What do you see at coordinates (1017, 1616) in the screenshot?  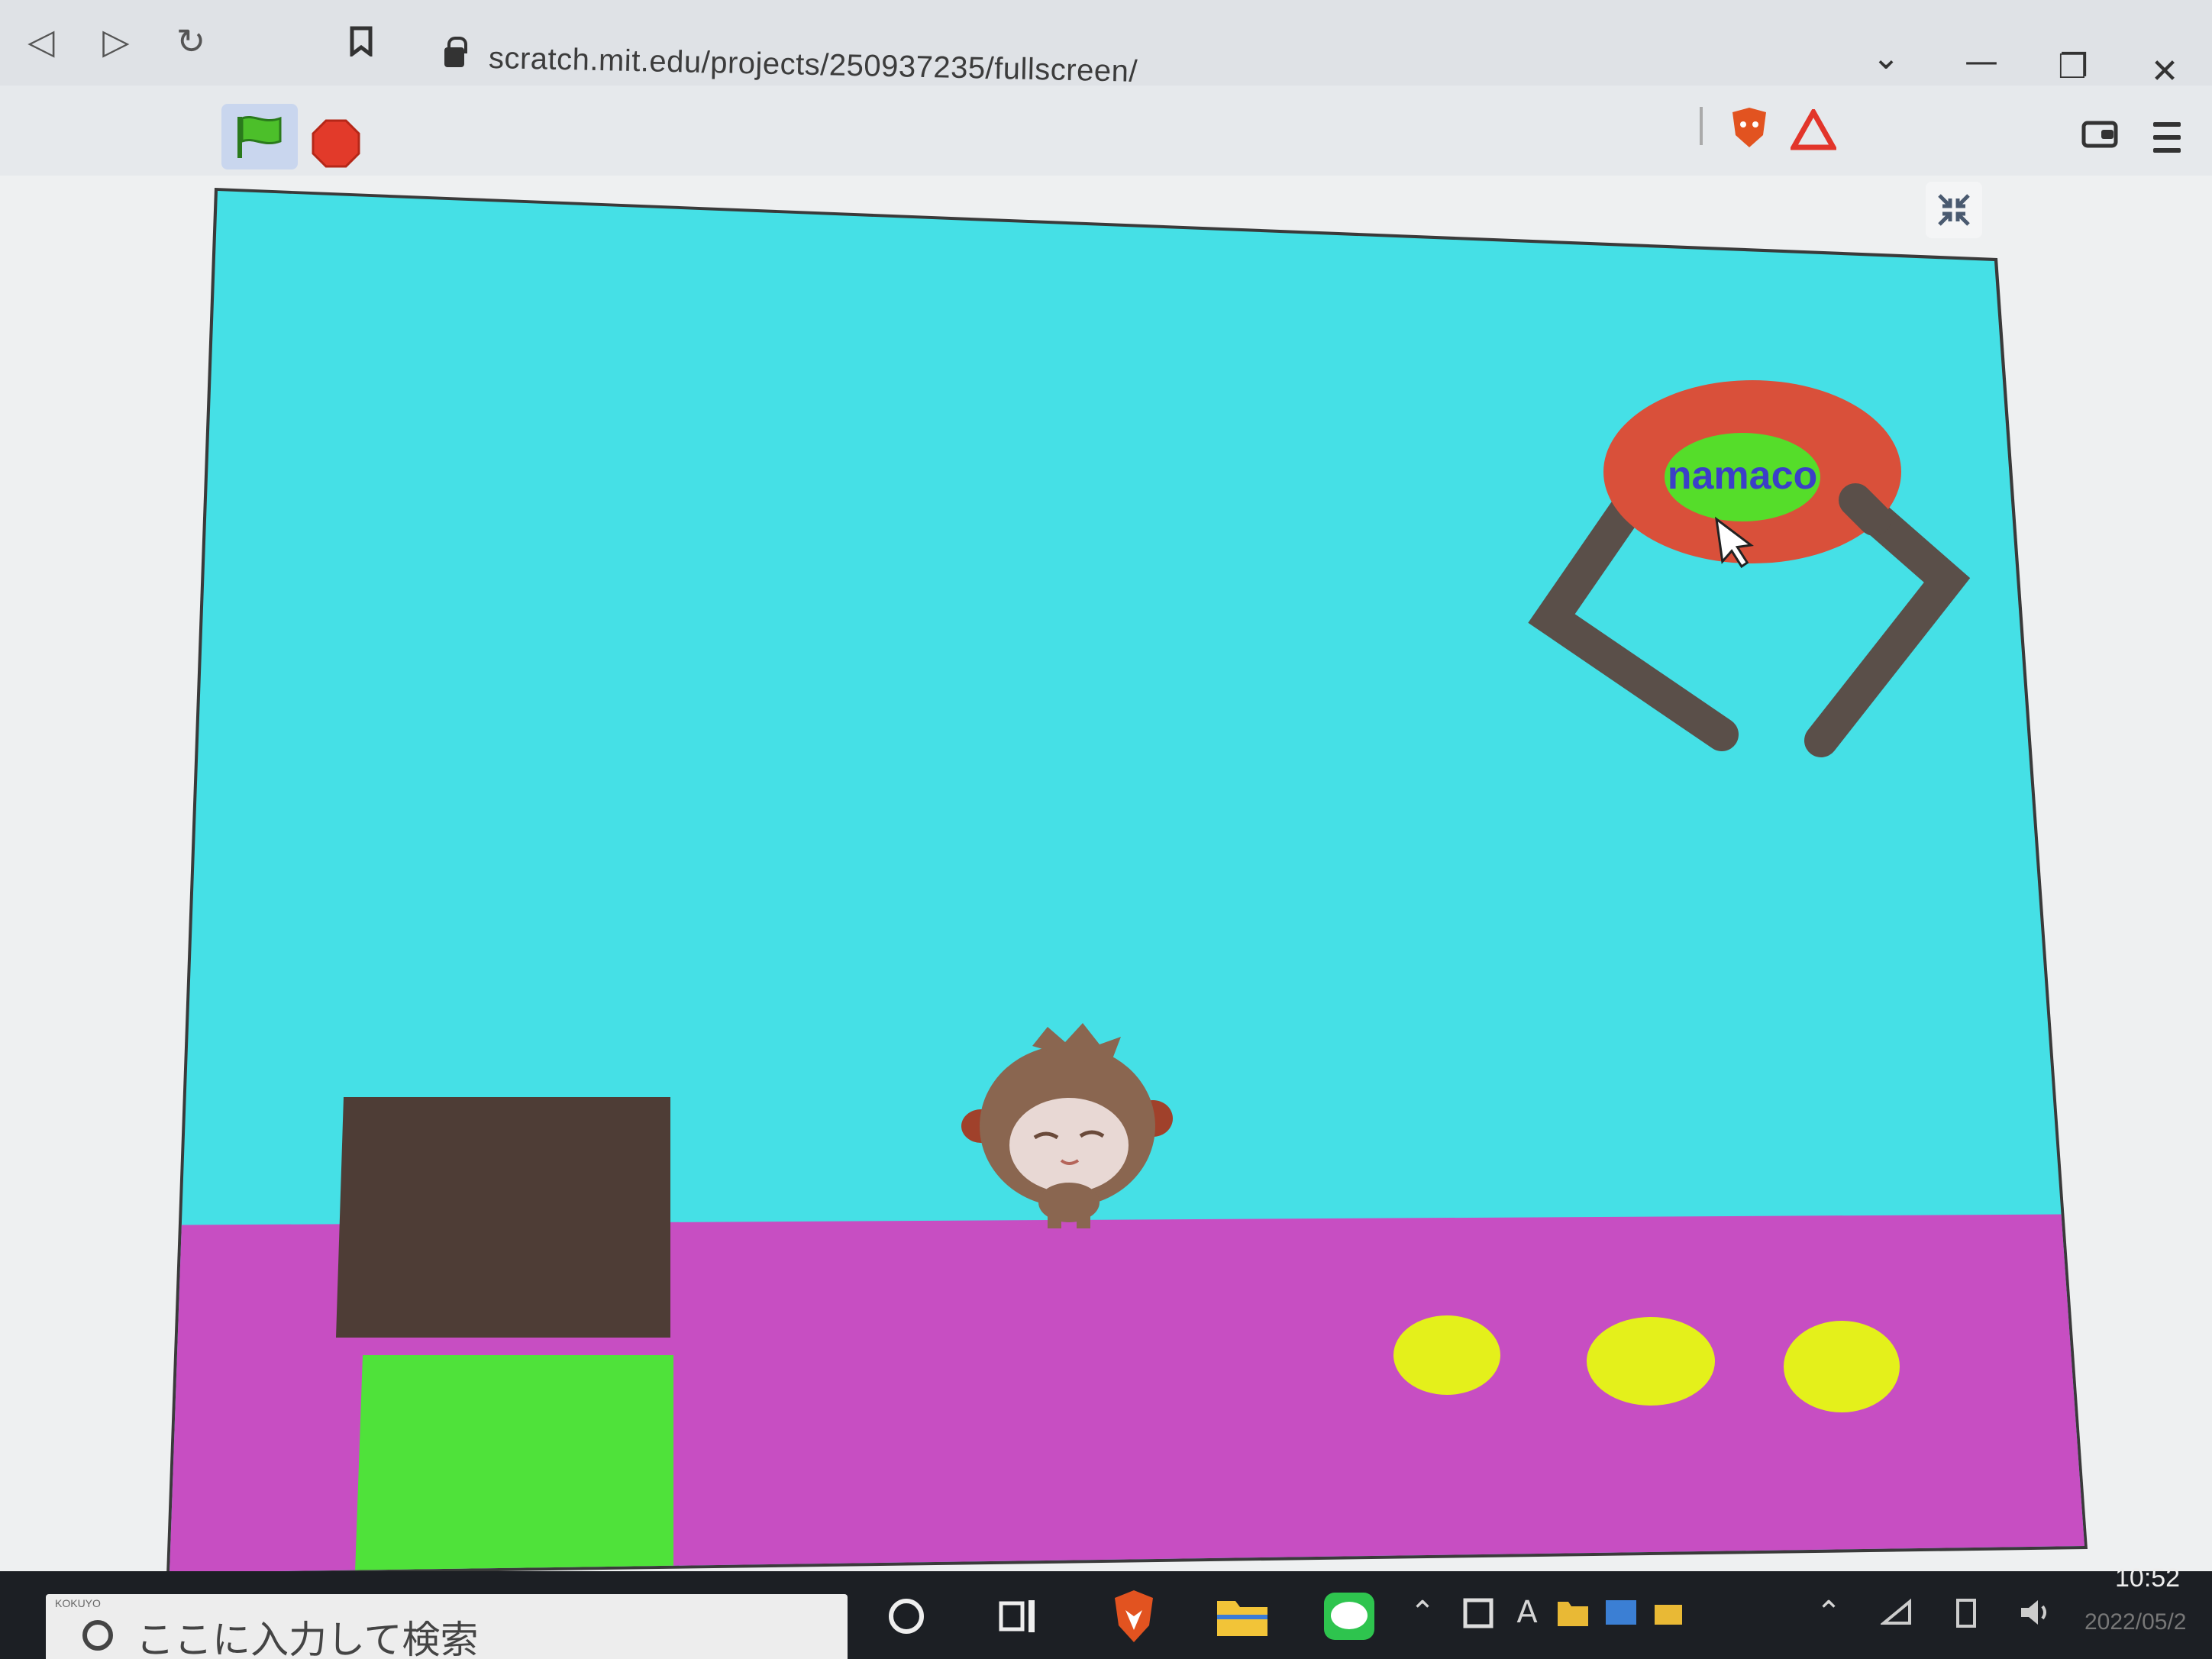 I see `task-view-icon` at bounding box center [1017, 1616].